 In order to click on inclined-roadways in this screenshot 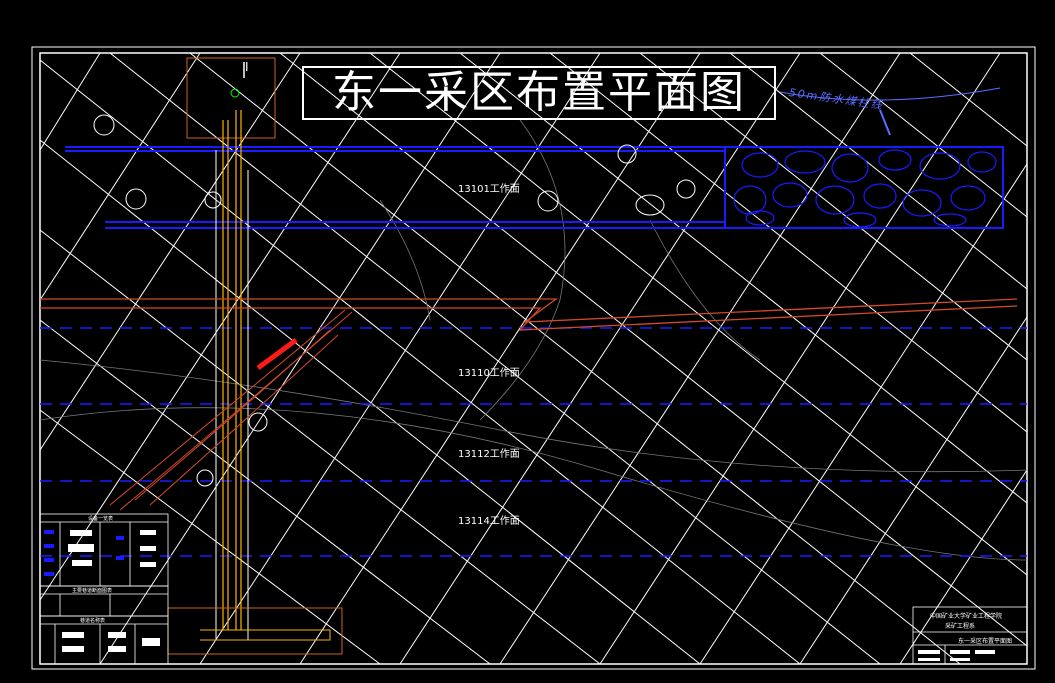, I will do `click(231, 410)`.